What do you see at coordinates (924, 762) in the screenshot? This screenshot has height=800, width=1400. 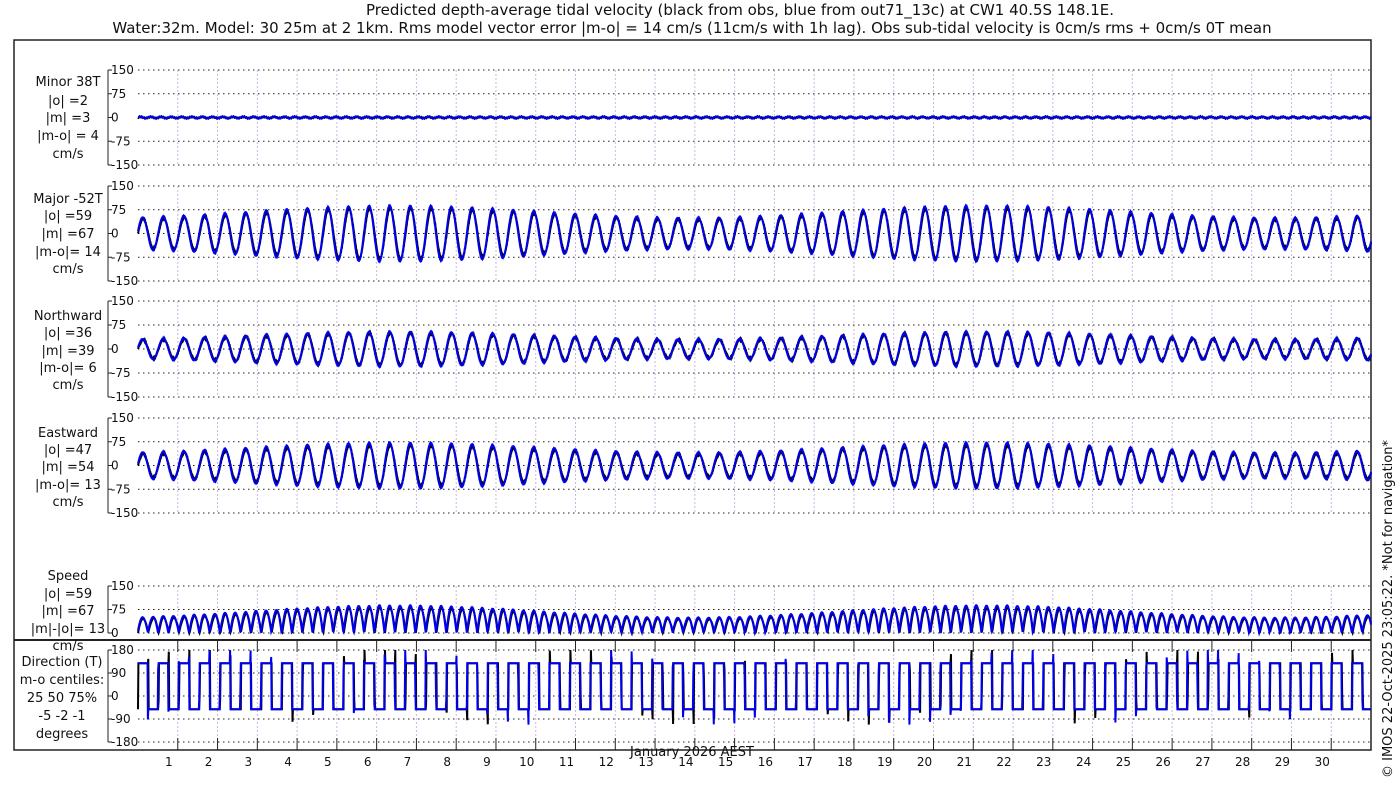 I see `x-tick-label: 20` at bounding box center [924, 762].